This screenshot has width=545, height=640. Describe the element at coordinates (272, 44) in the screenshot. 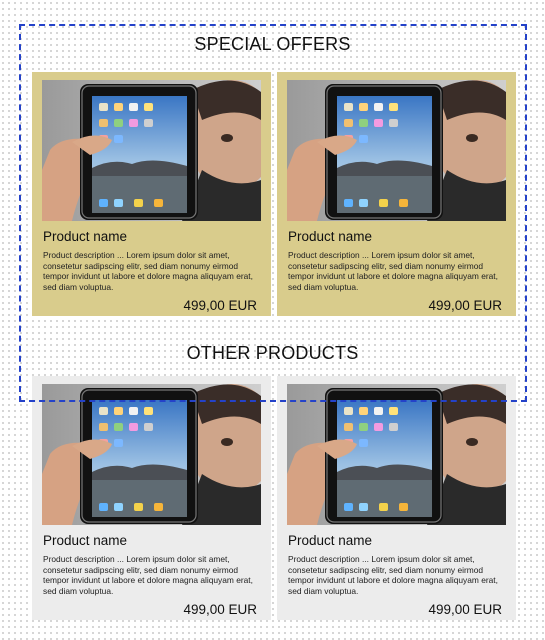

I see `special-offers-title: SPECIAL OFFERS` at that location.